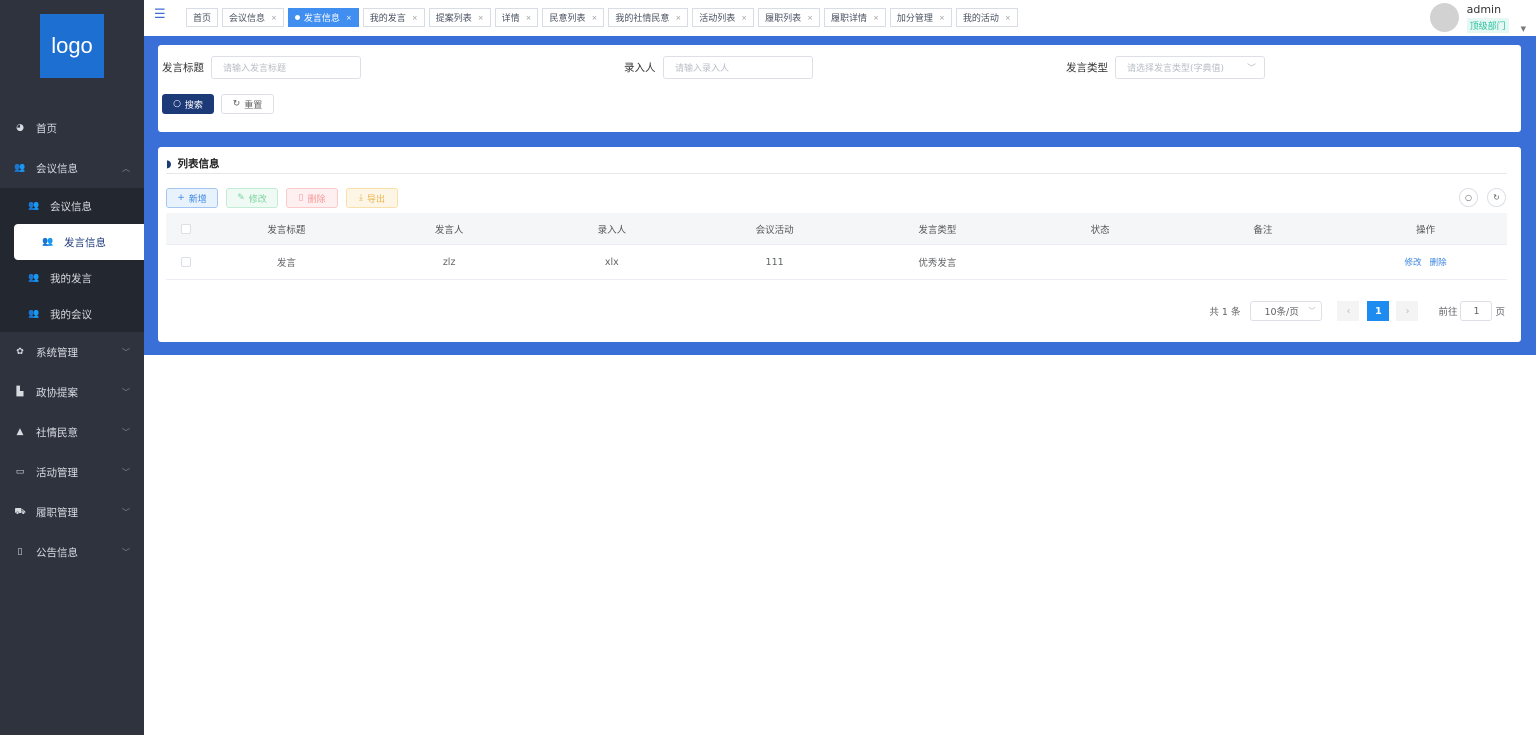  Describe the element at coordinates (1100, 230) in the screenshot. I see `column-header: 状态` at that location.